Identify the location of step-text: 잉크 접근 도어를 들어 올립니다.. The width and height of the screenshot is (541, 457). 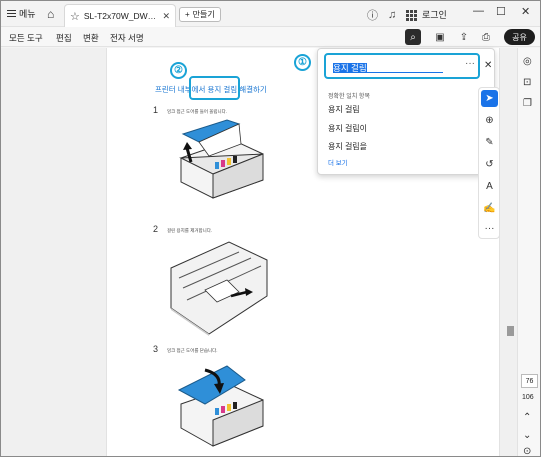
(197, 111).